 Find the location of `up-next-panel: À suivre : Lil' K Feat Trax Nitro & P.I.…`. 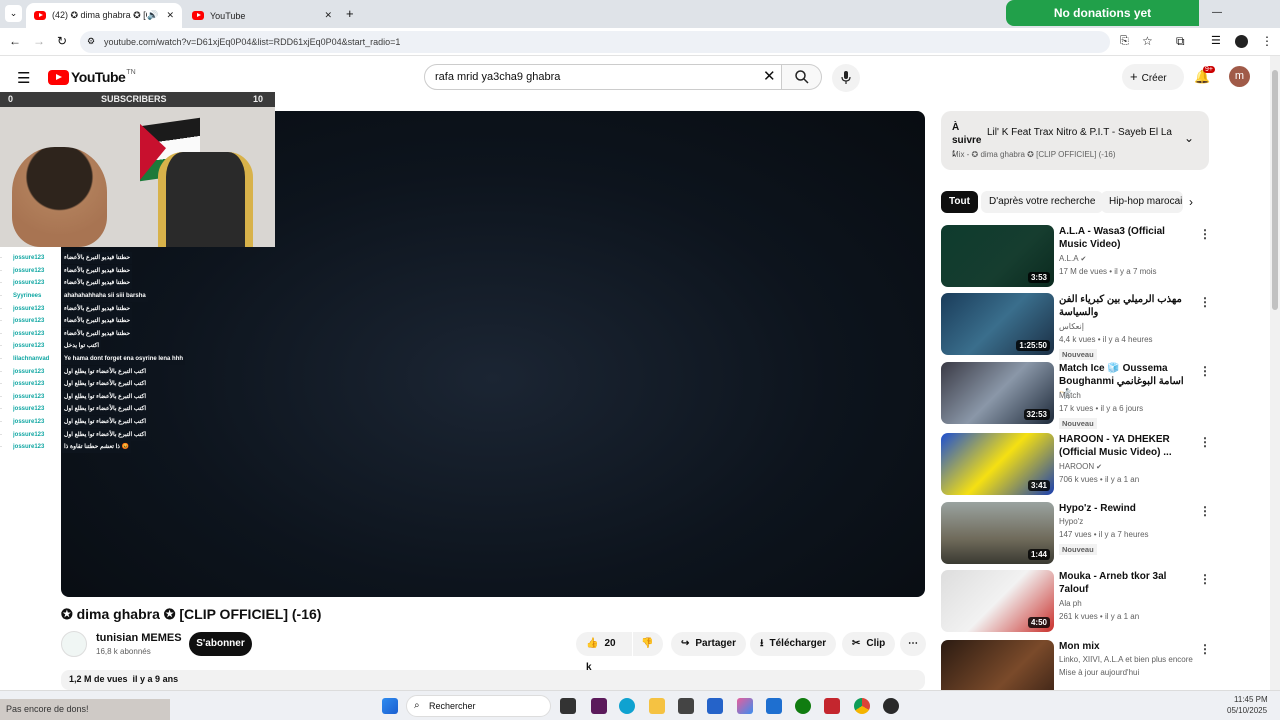

up-next-panel: À suivre : Lil' K Feat Trax Nitro & P.I.… is located at coordinates (1075, 140).